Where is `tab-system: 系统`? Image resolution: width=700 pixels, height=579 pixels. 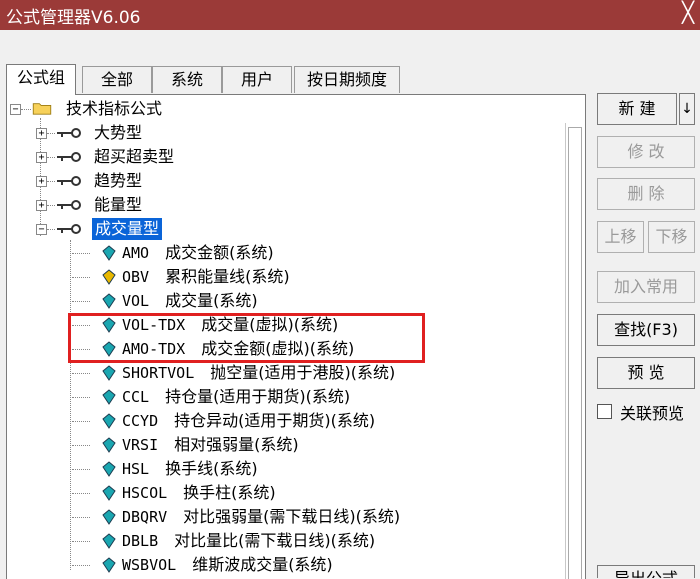 tab-system: 系统 is located at coordinates (187, 79).